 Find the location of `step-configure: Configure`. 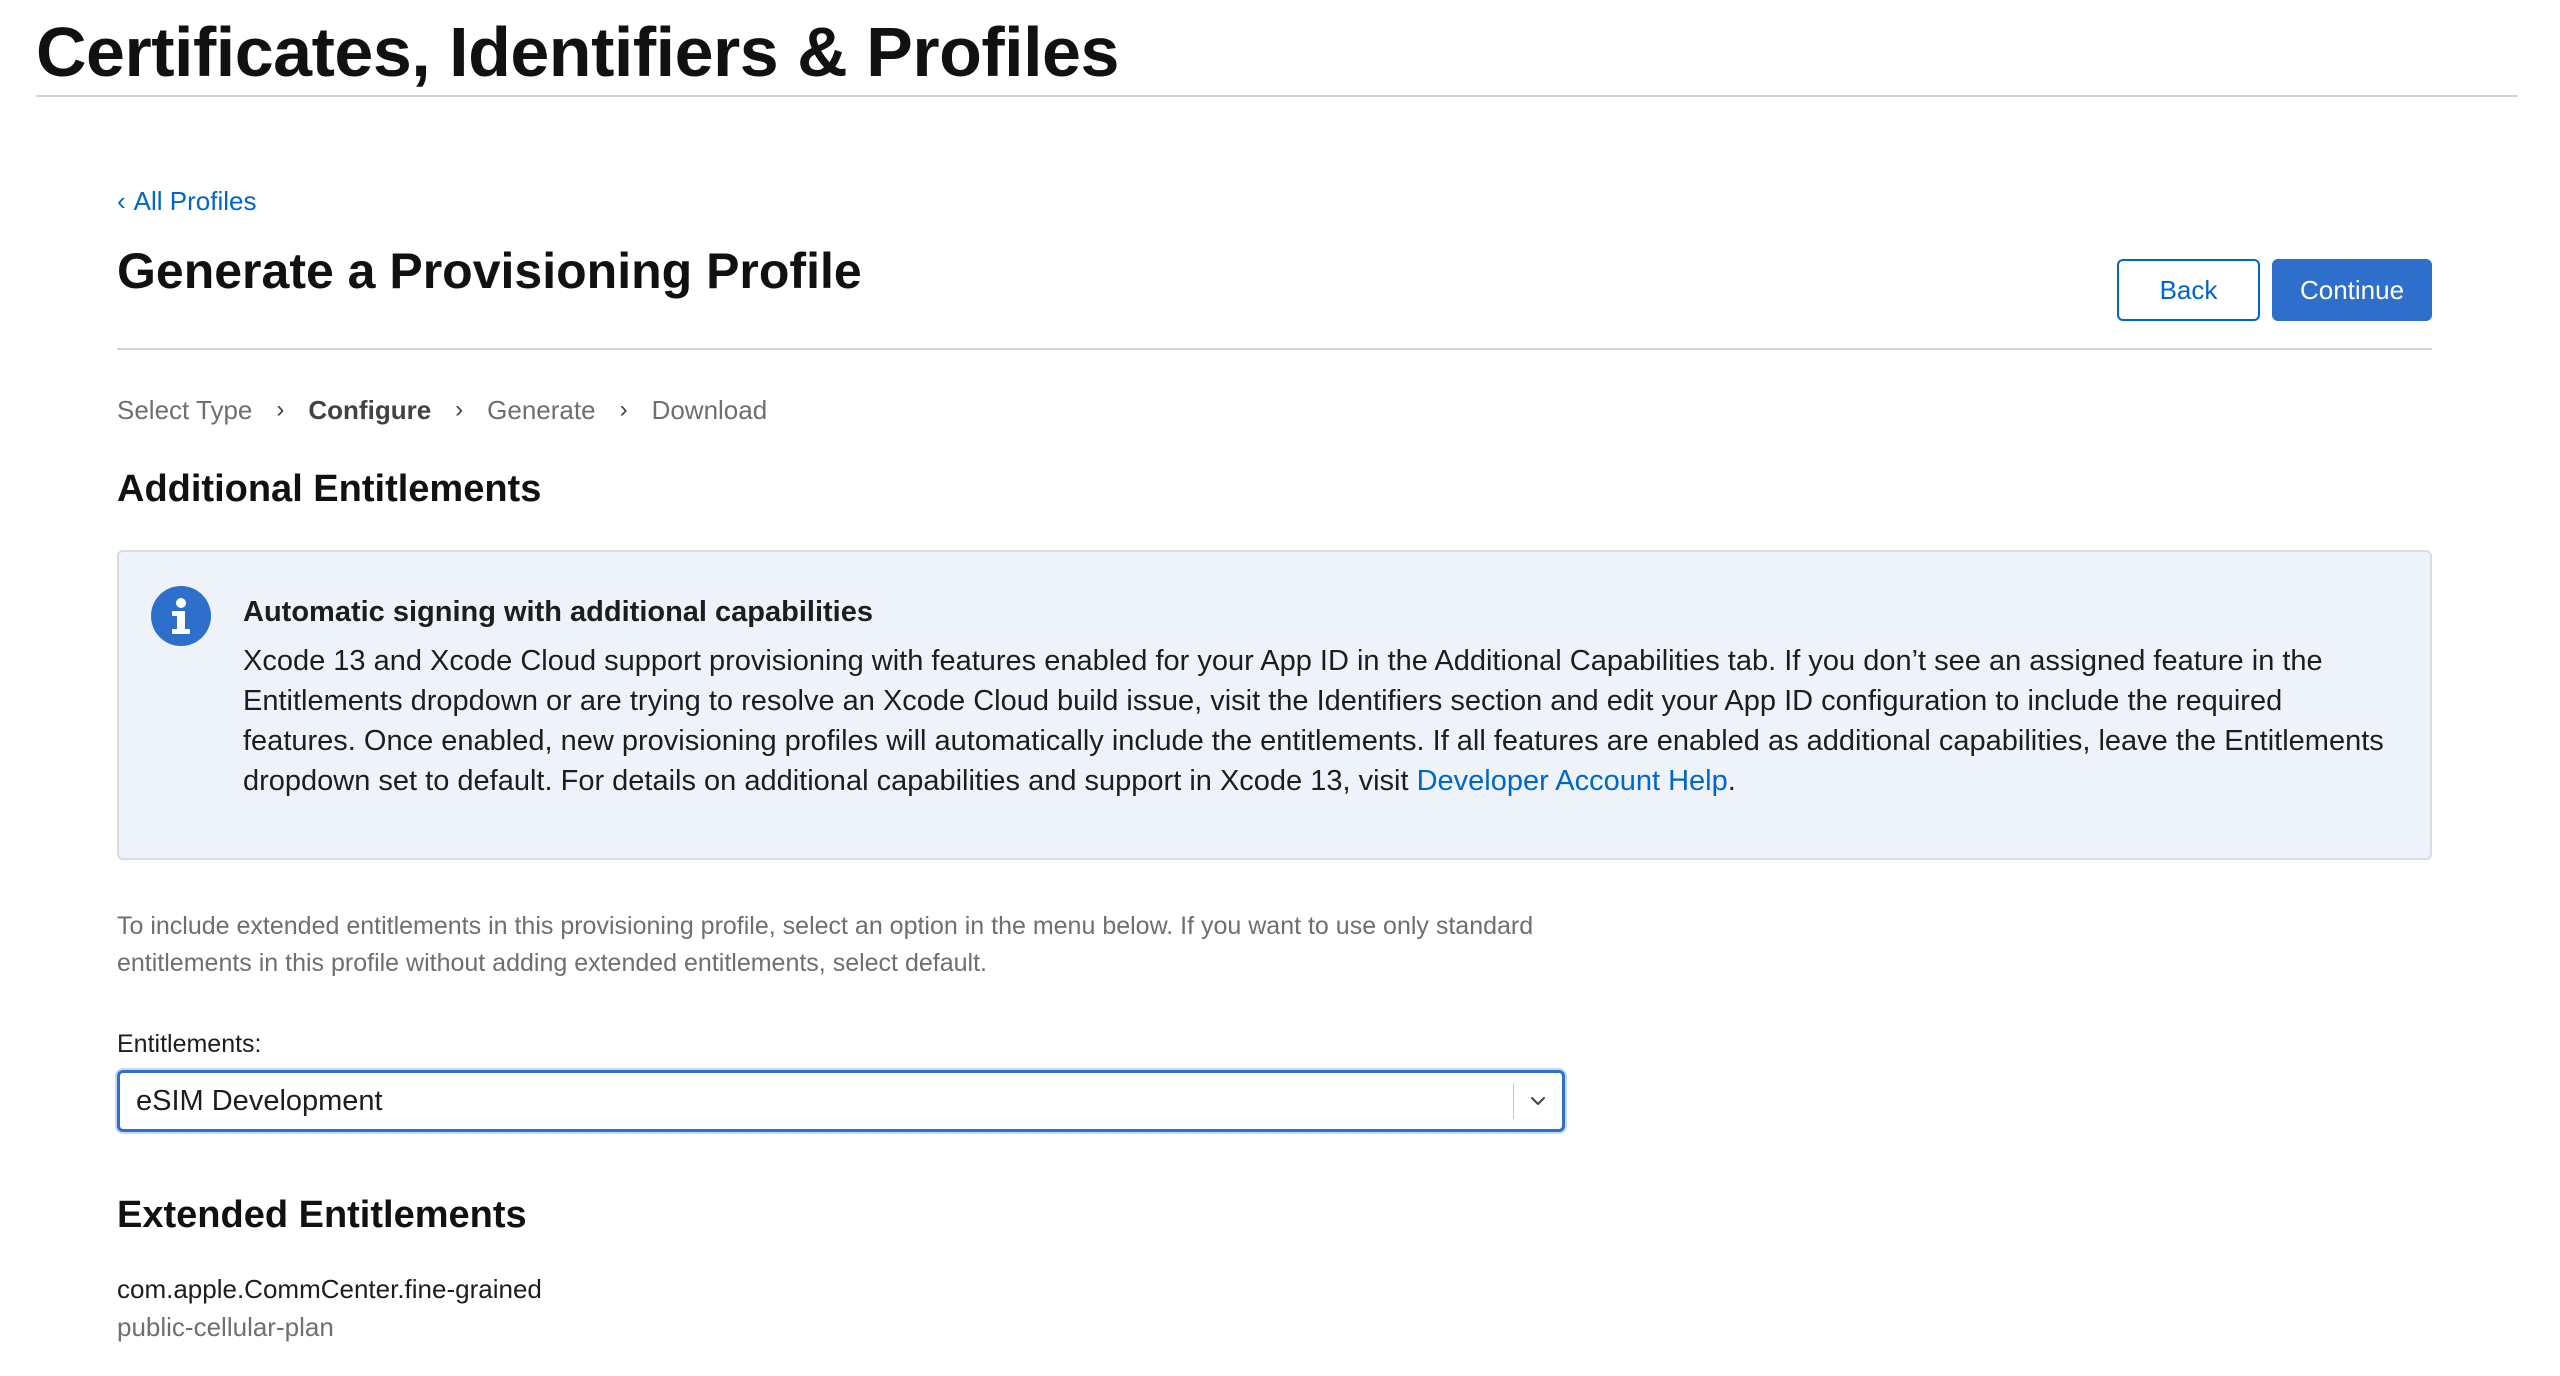

step-configure: Configure is located at coordinates (370, 409).